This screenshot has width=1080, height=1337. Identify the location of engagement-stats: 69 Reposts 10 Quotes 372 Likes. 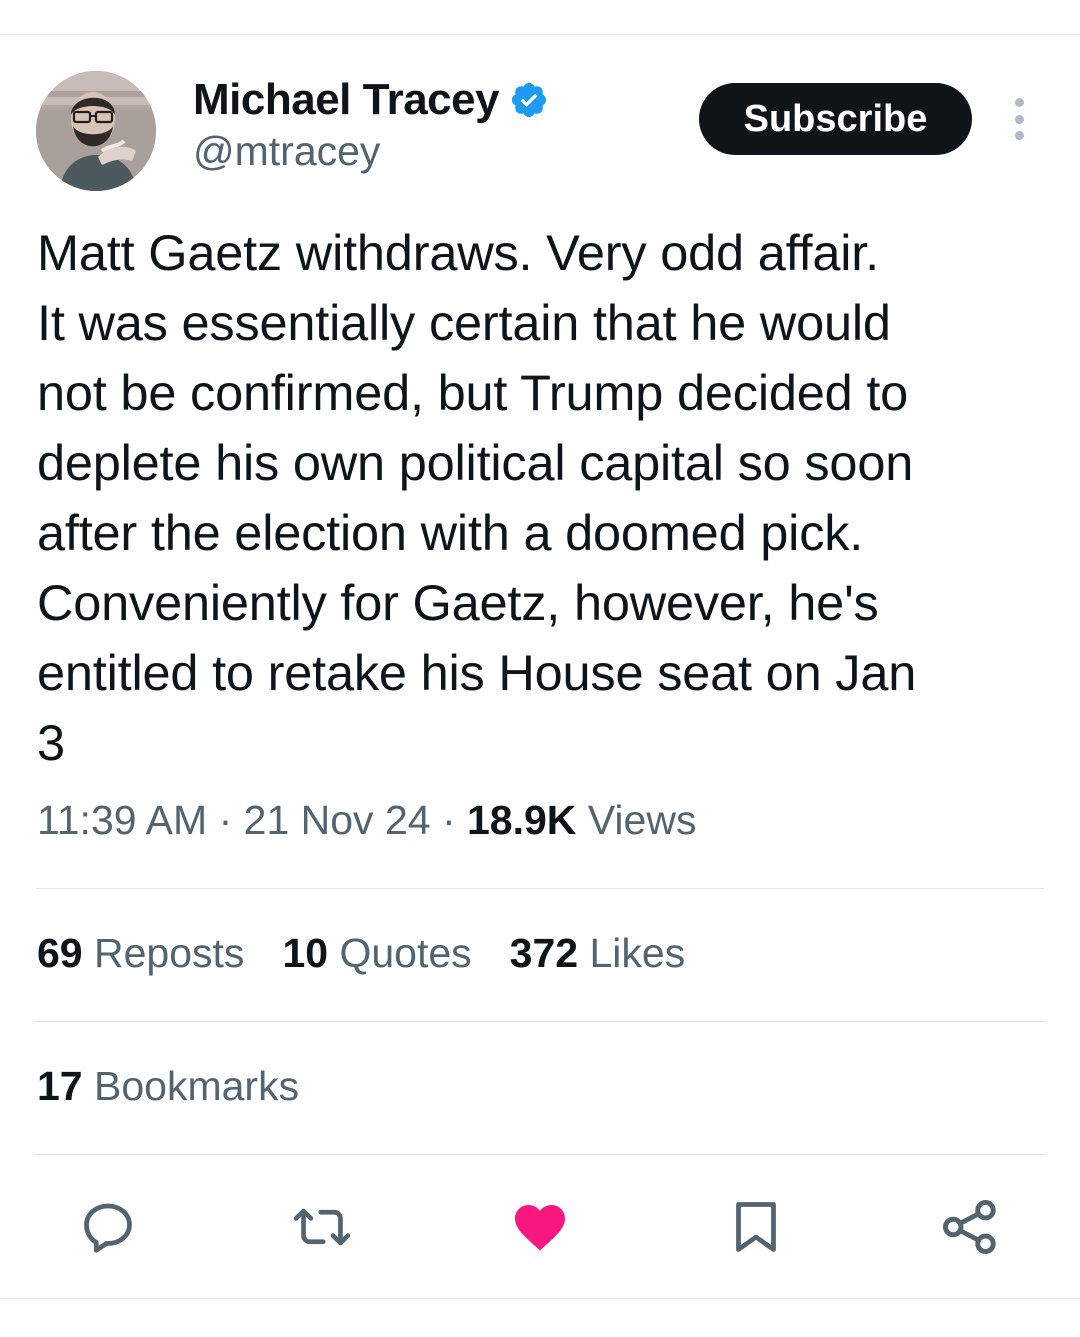
(380, 953).